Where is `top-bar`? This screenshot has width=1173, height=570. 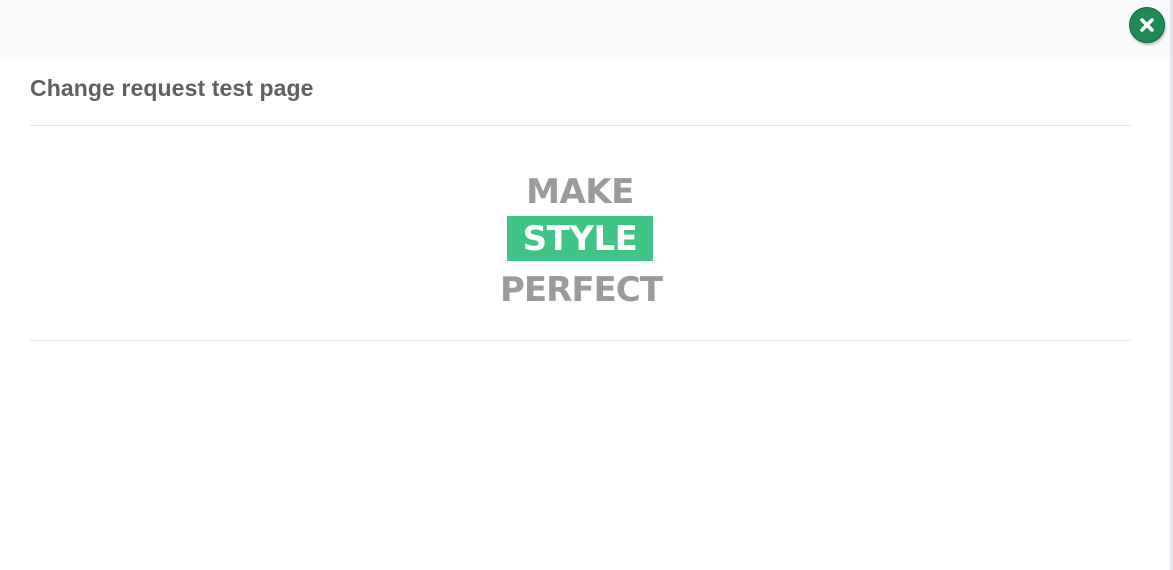
top-bar is located at coordinates (586, 28).